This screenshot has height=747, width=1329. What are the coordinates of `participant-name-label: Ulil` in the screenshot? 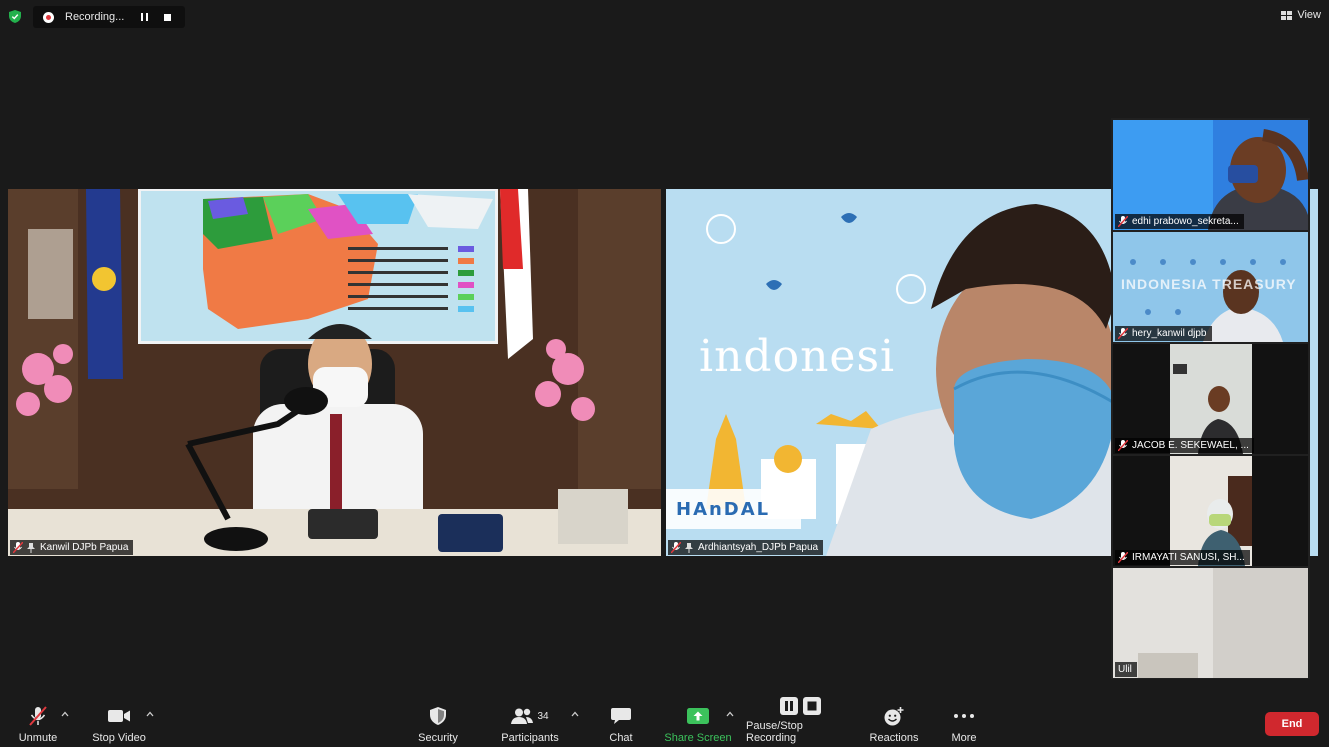 It's located at (1126, 669).